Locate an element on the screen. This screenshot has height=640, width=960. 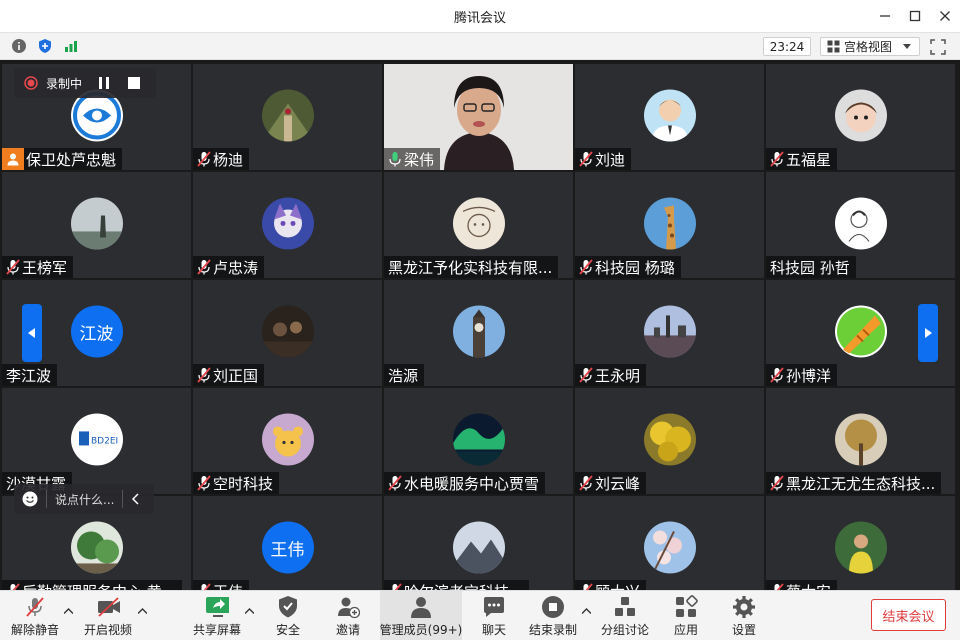
chevron-down-icon is located at coordinates (907, 46).